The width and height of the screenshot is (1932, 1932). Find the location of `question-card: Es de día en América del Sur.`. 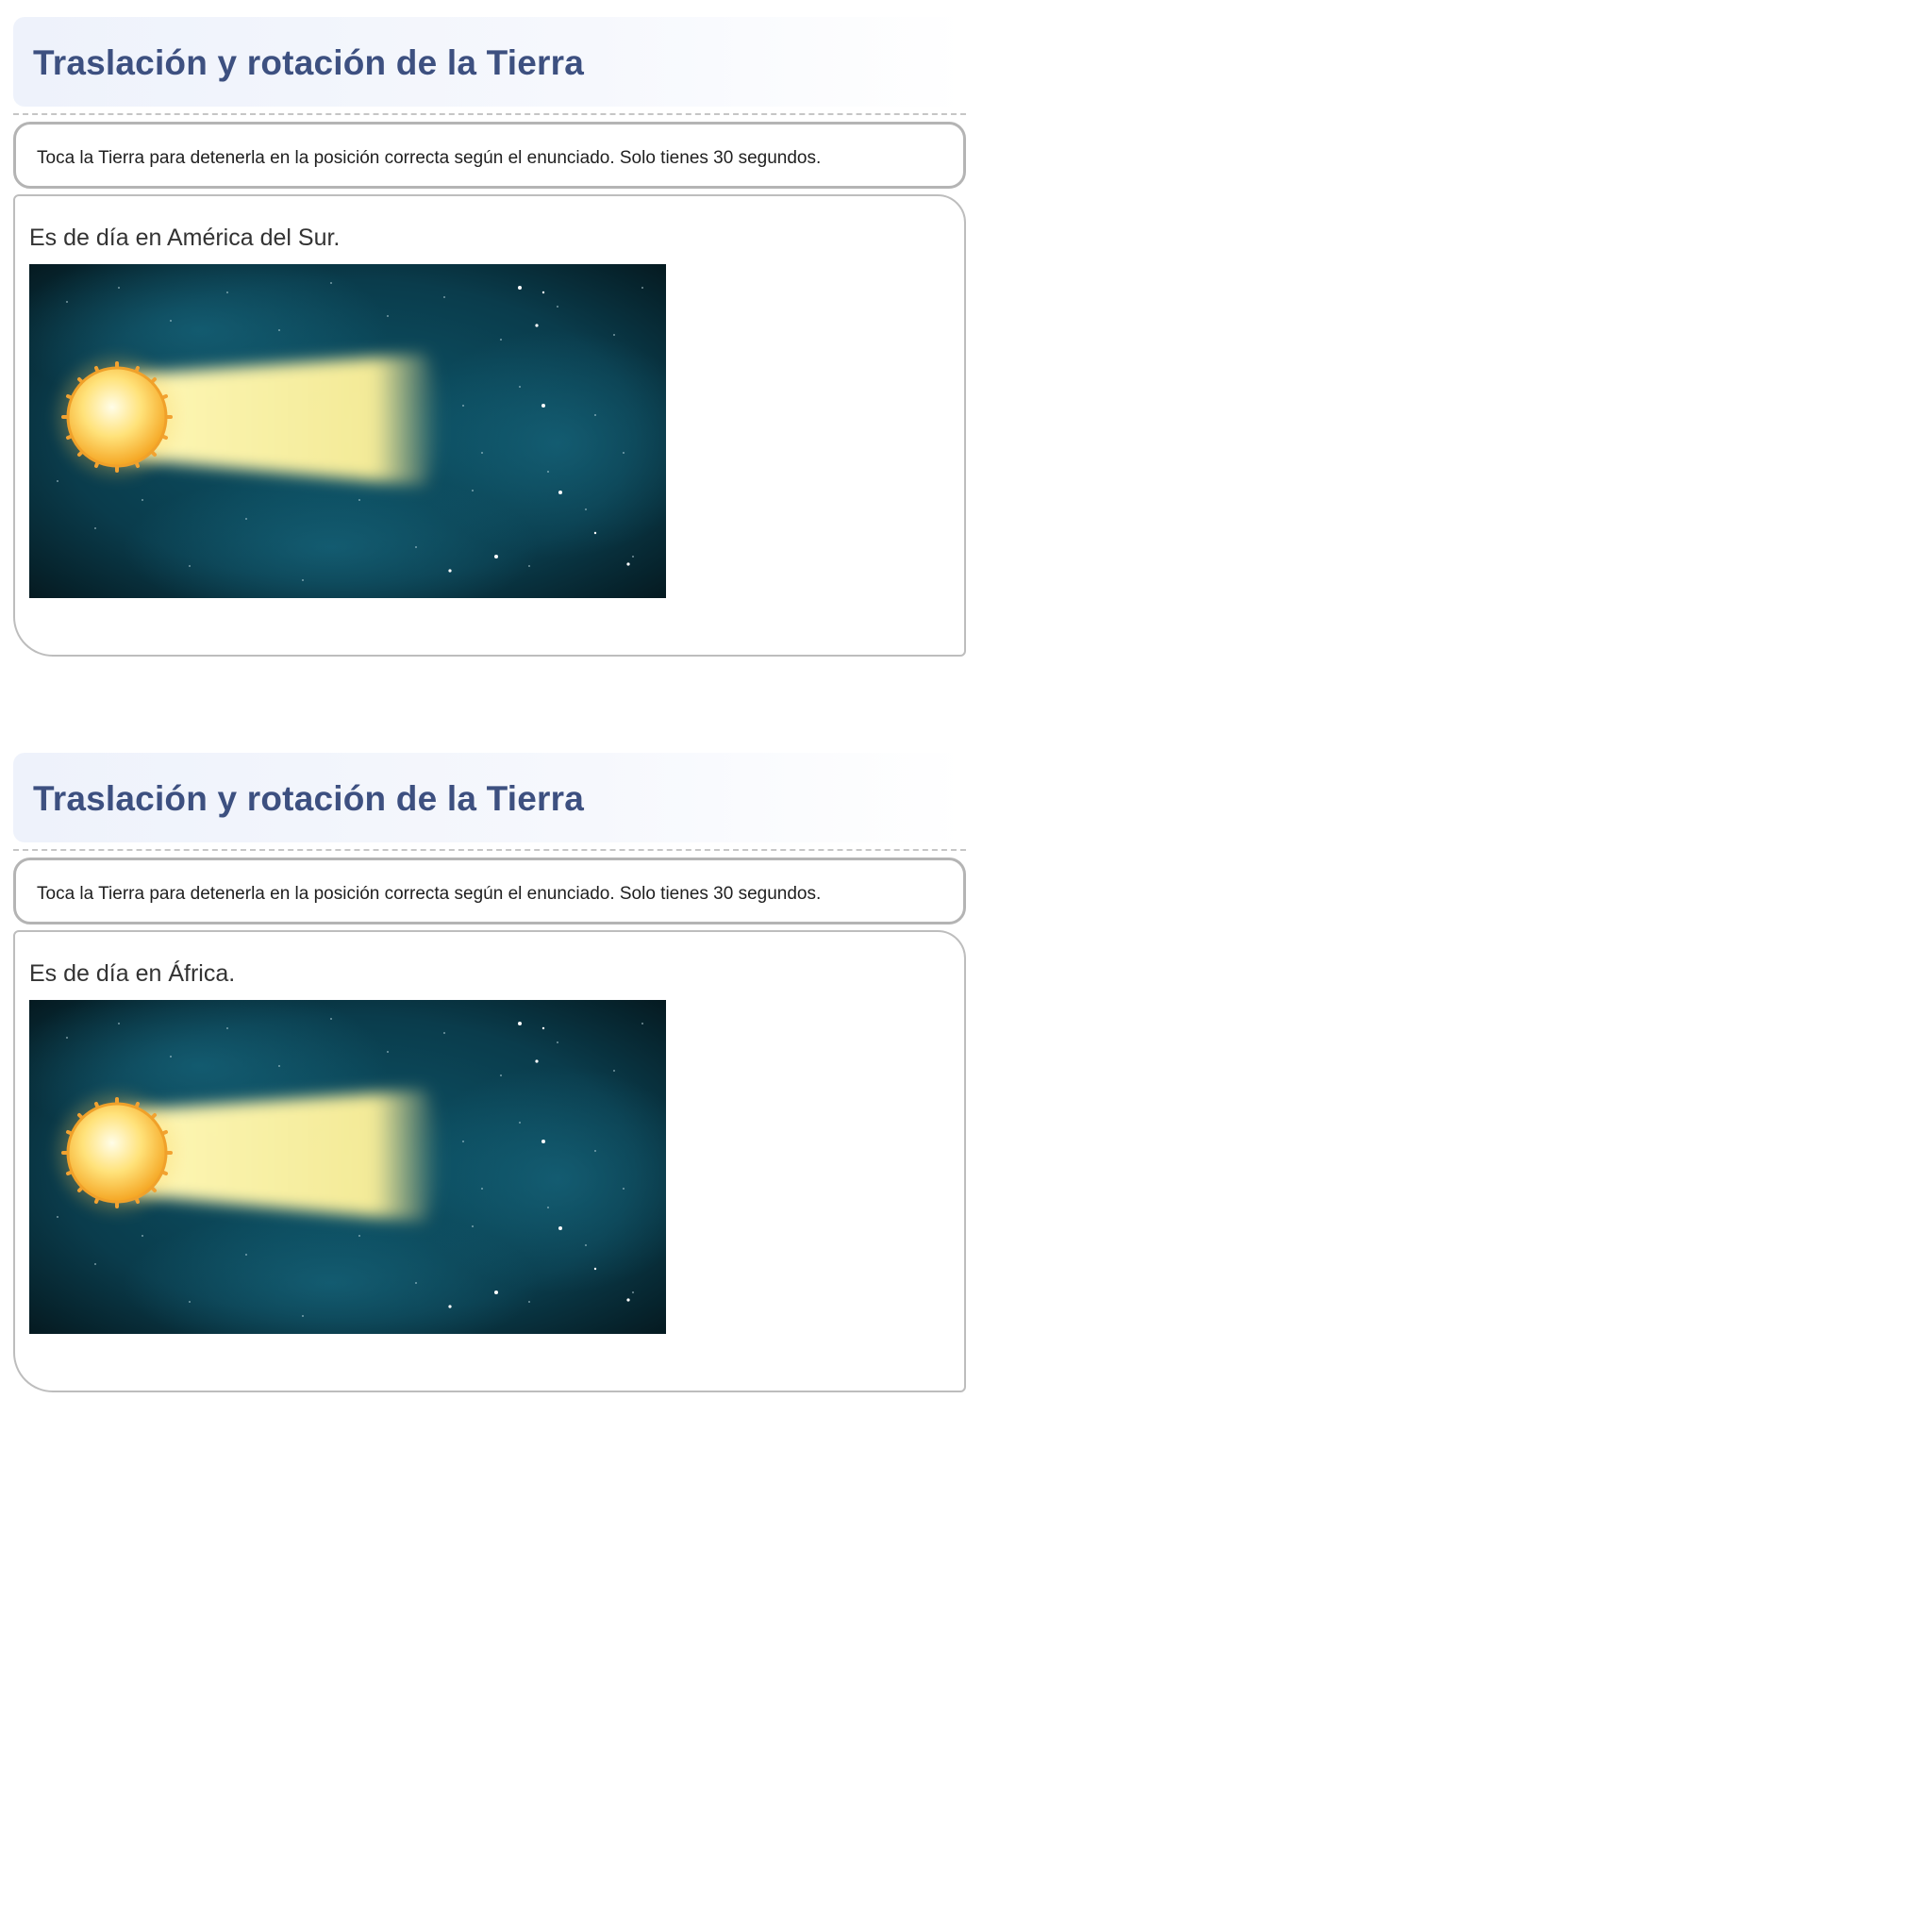

question-card: Es de día en América del Sur. is located at coordinates (490, 426).